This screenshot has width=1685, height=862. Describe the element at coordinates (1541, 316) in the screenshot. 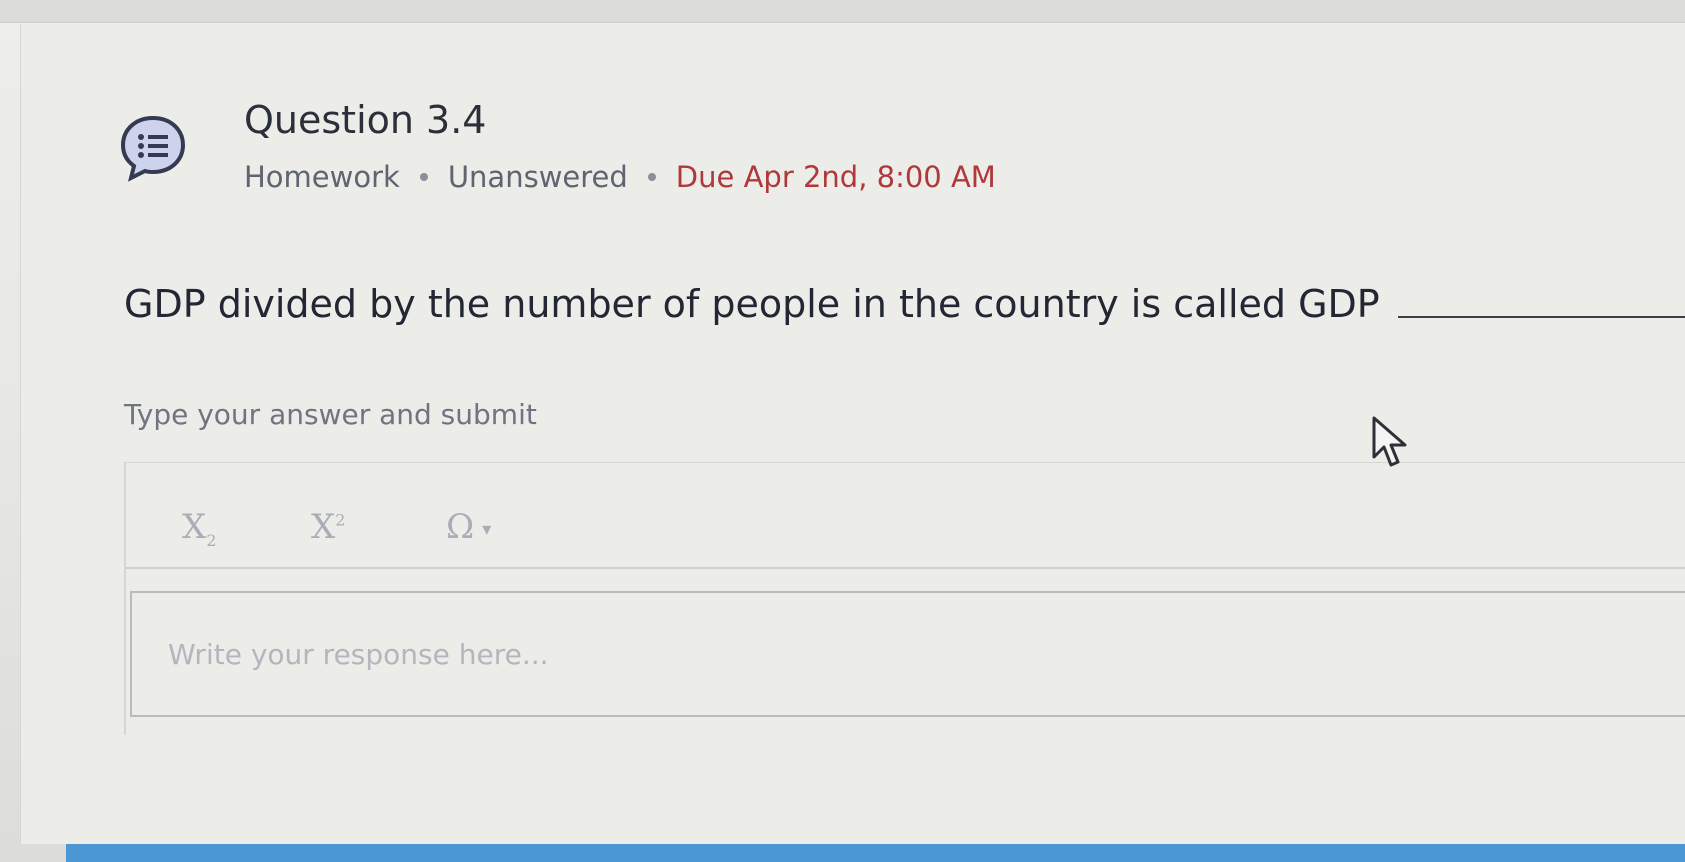

I see `answer-blank` at that location.